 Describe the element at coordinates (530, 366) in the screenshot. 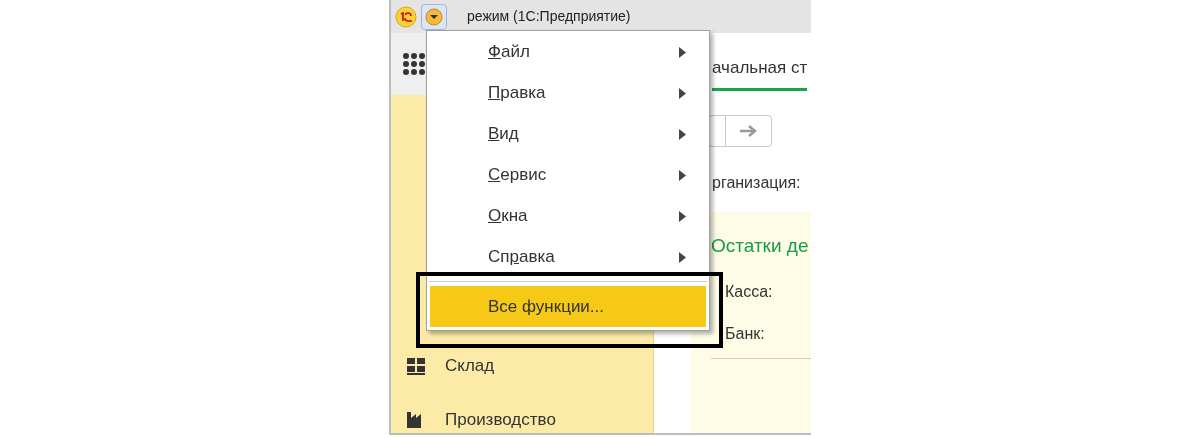

I see `sidebar-item: Склад` at that location.